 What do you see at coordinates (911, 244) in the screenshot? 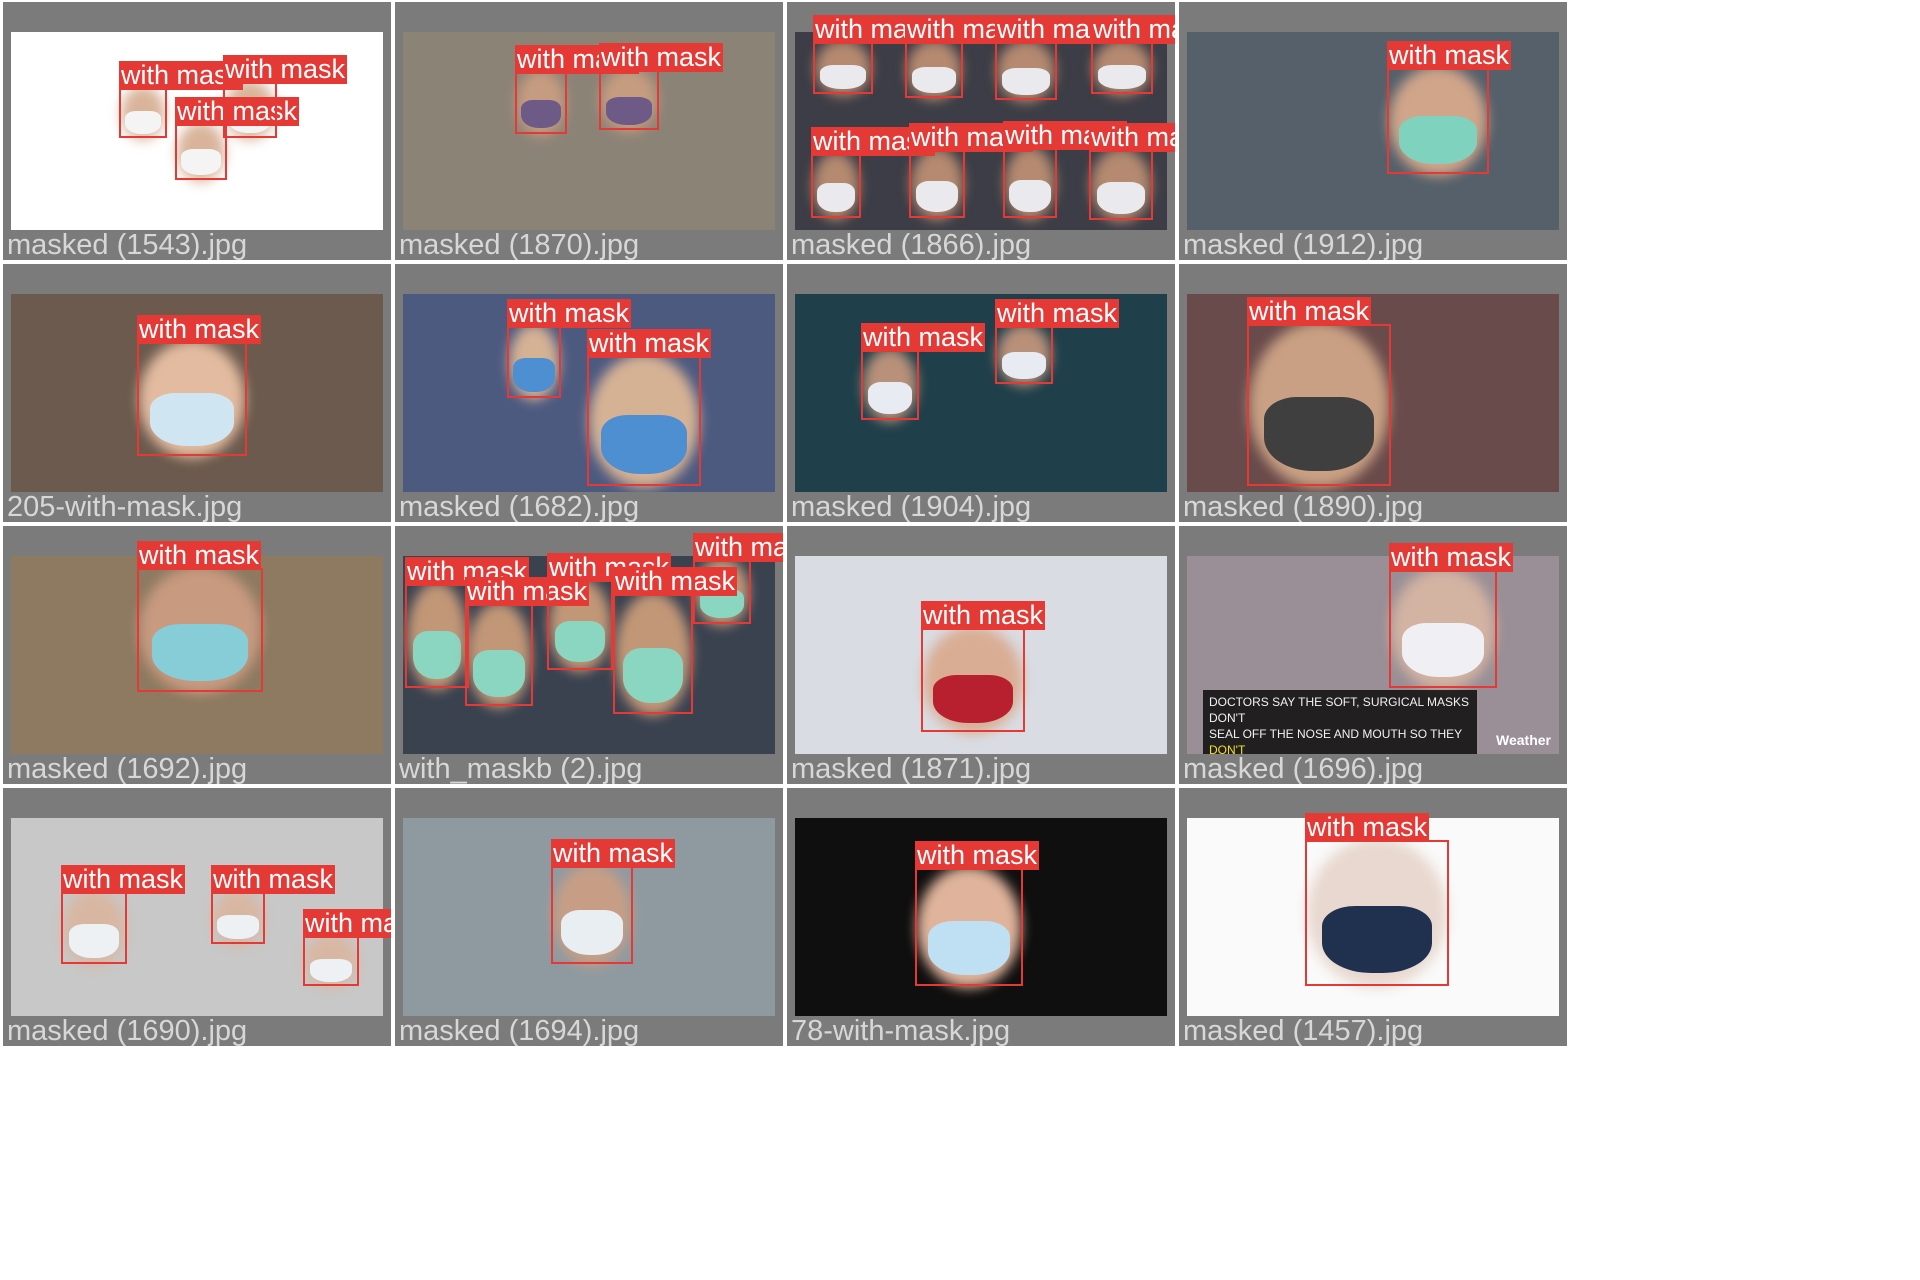
I see `image-filename: masked (1866).jpg` at bounding box center [911, 244].